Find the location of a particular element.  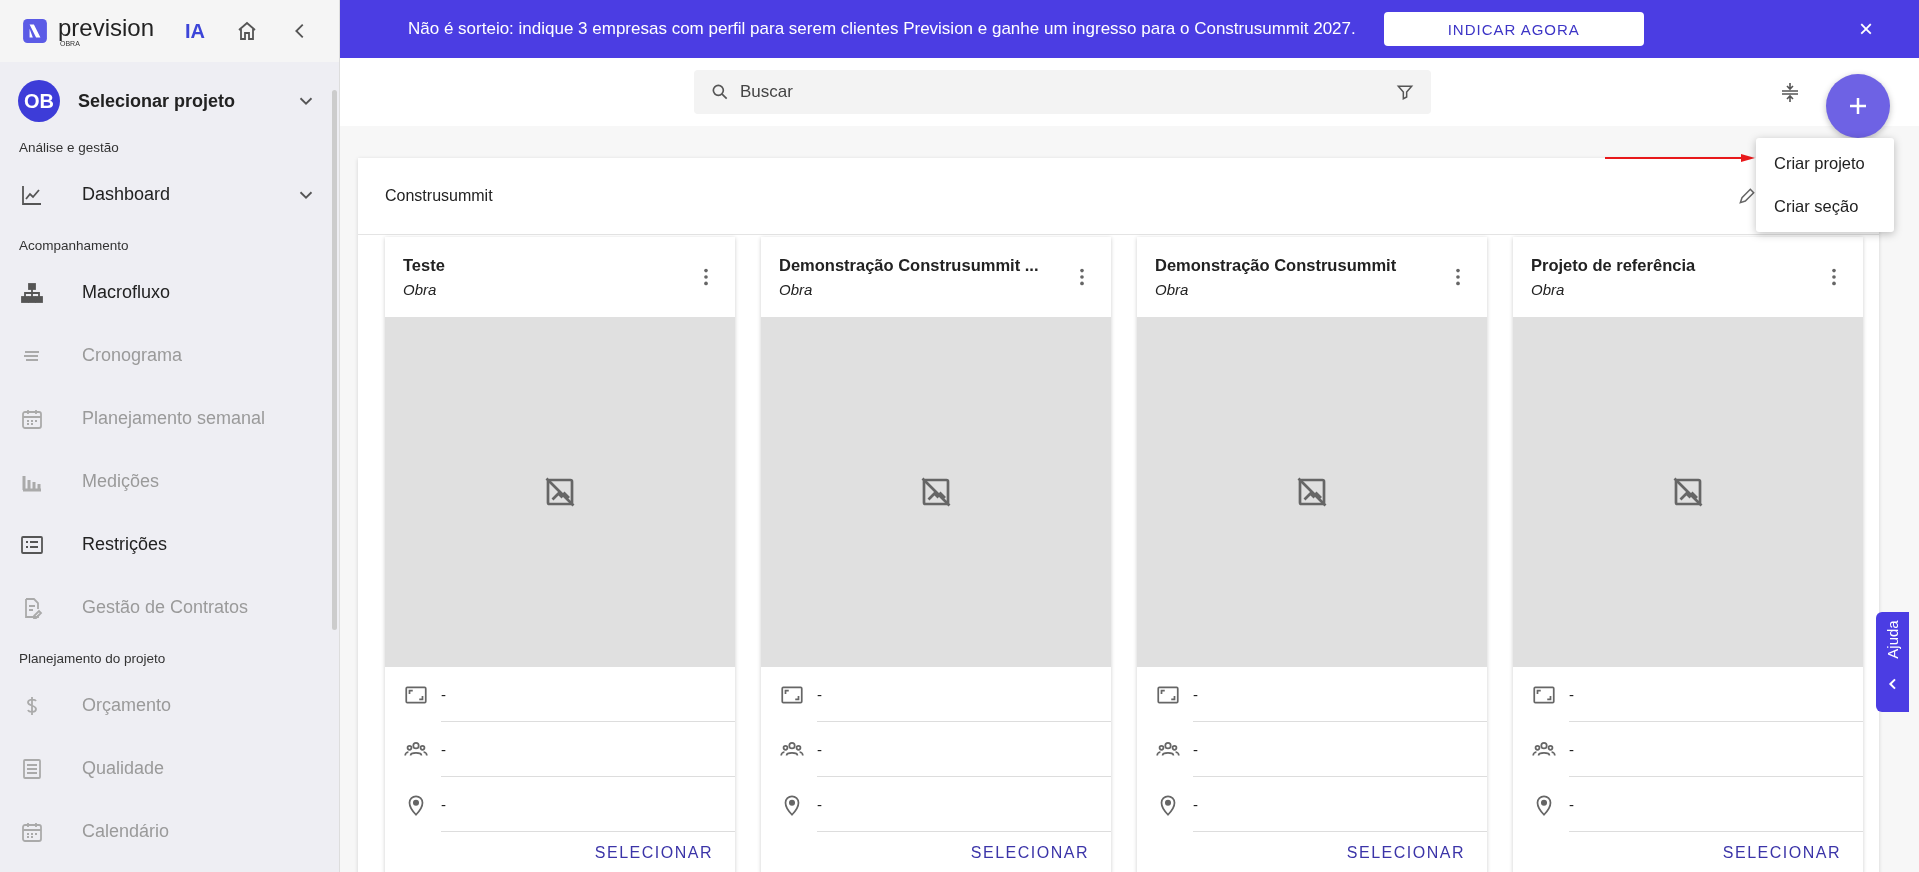

project-selector: Selecionar projeto is located at coordinates (157, 101).